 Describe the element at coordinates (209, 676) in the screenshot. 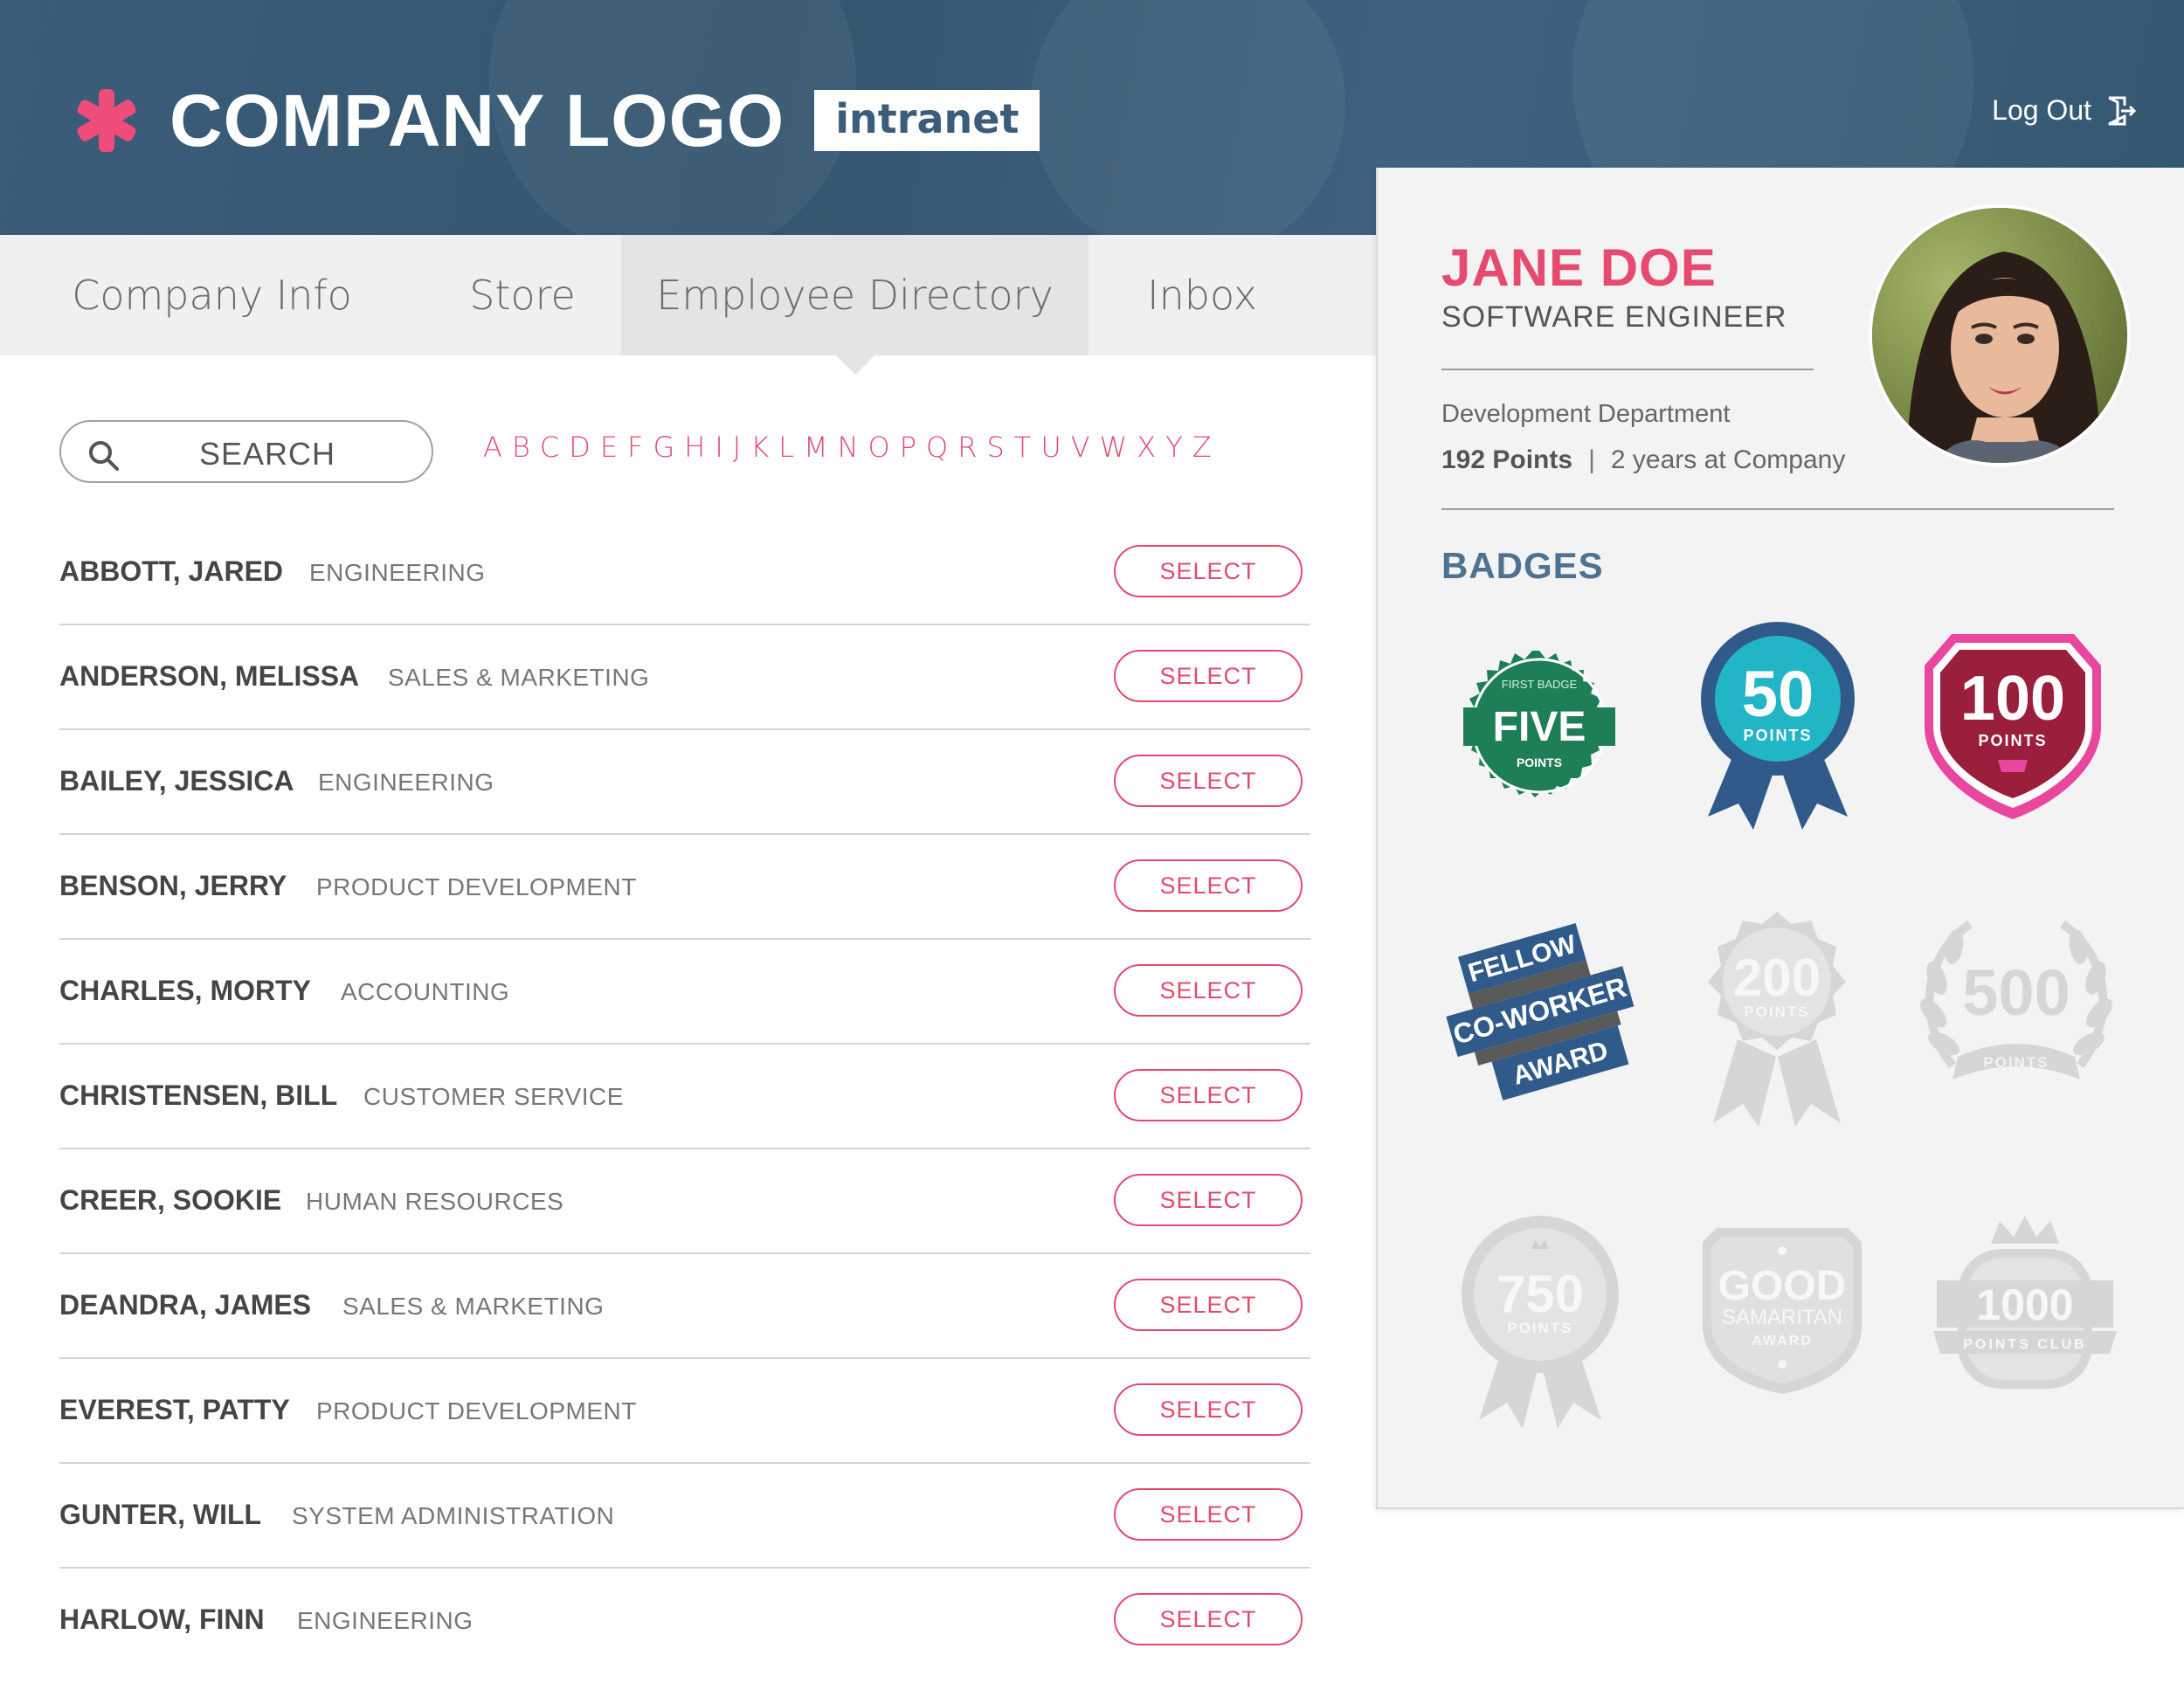

I see `employee-name: ANDERSON, MELISSA` at that location.